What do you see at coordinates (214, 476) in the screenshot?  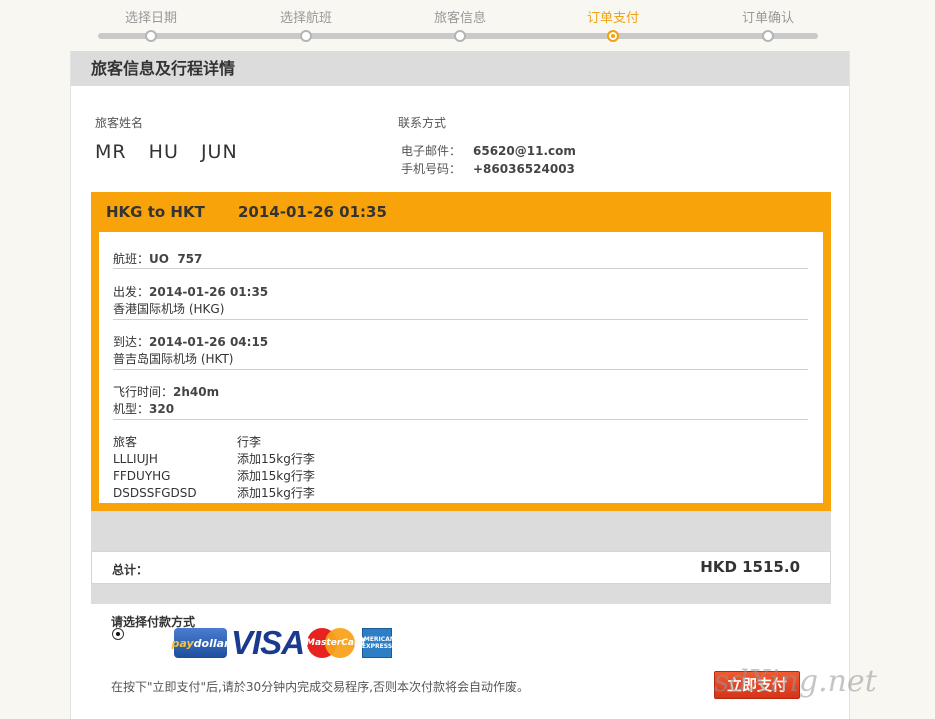 I see `table-row: FFDUYHG 添加15kg行李` at bounding box center [214, 476].